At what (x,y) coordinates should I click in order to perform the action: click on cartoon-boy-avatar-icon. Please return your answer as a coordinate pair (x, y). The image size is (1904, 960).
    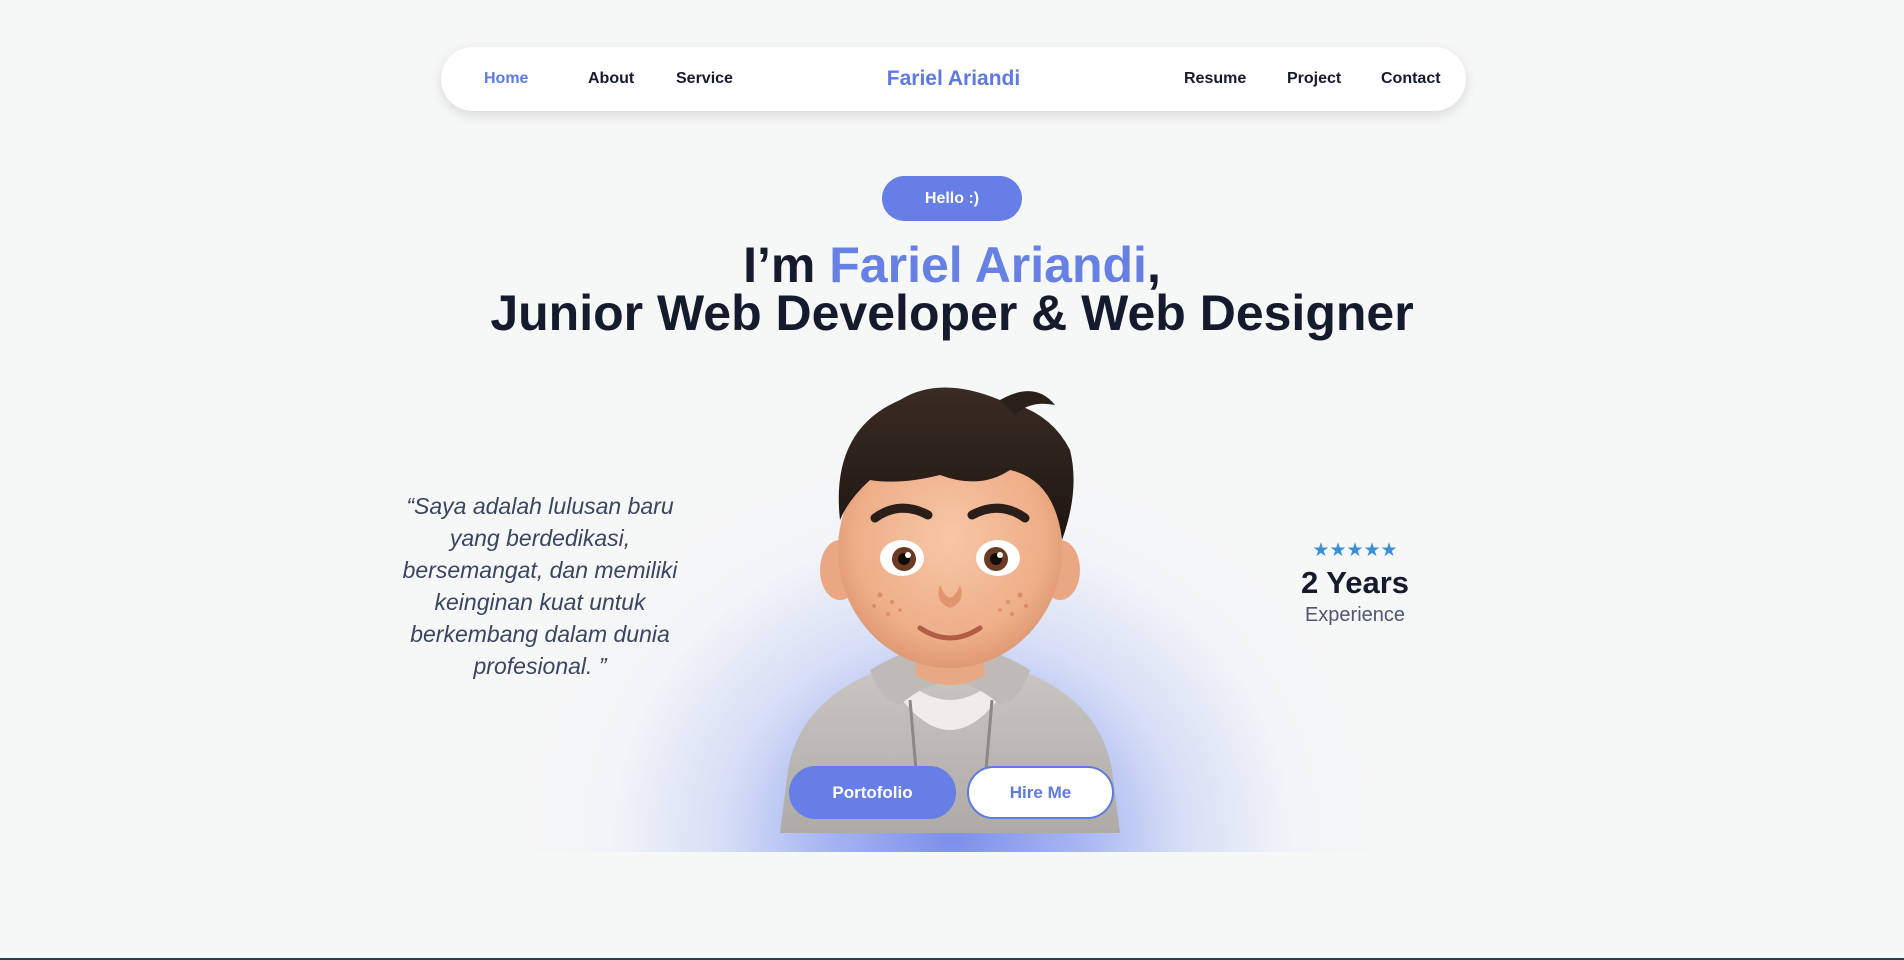
    Looking at the image, I should click on (950, 610).